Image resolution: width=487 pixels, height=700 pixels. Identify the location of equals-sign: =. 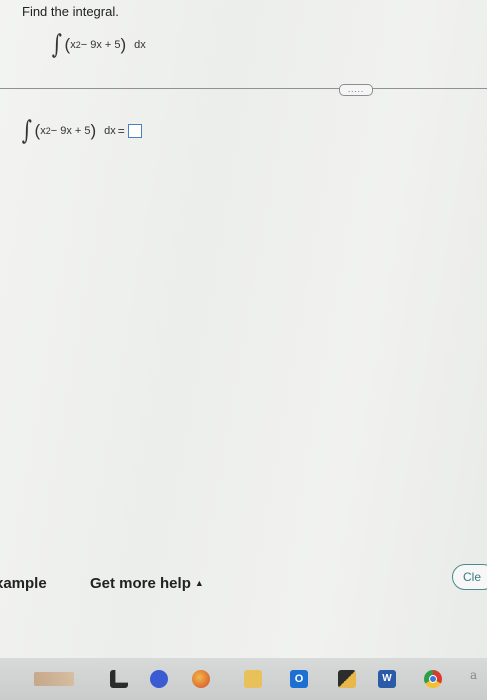
(121, 131).